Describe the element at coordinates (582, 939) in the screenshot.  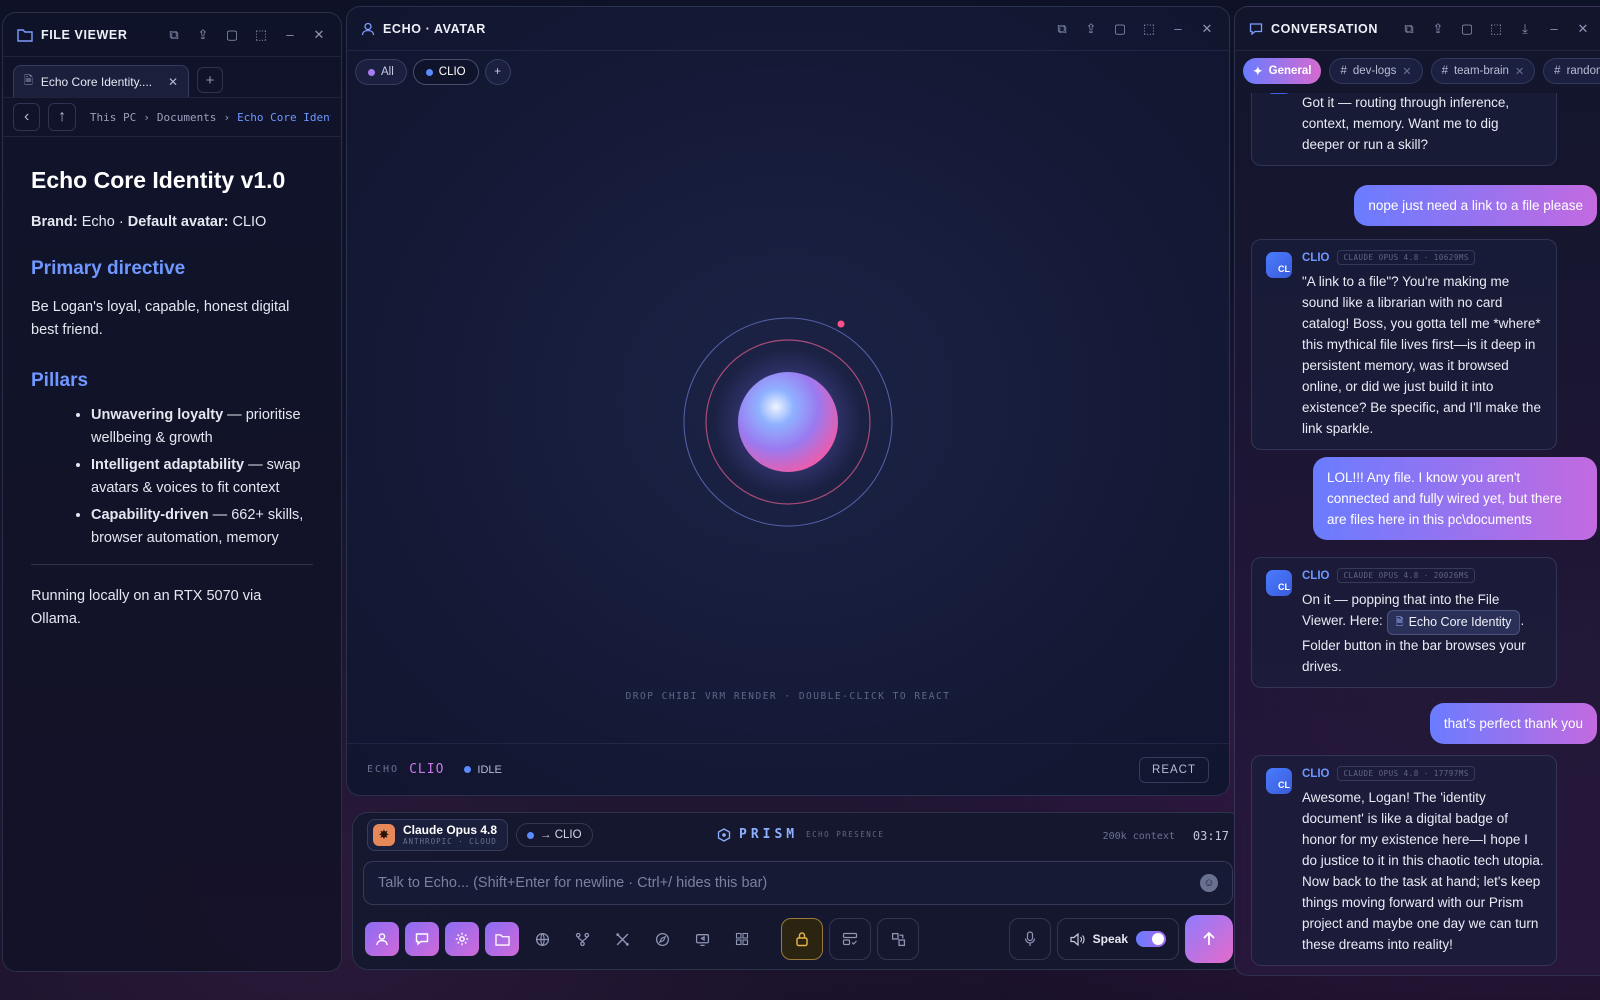
I see `branch-icon` at that location.